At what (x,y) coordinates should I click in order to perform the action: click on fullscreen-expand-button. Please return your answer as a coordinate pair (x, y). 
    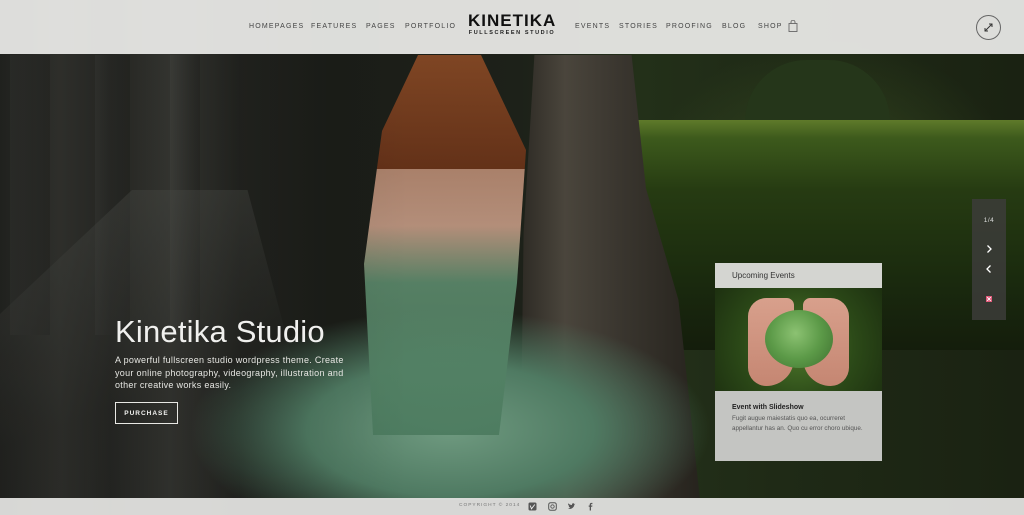
    Looking at the image, I should click on (988, 27).